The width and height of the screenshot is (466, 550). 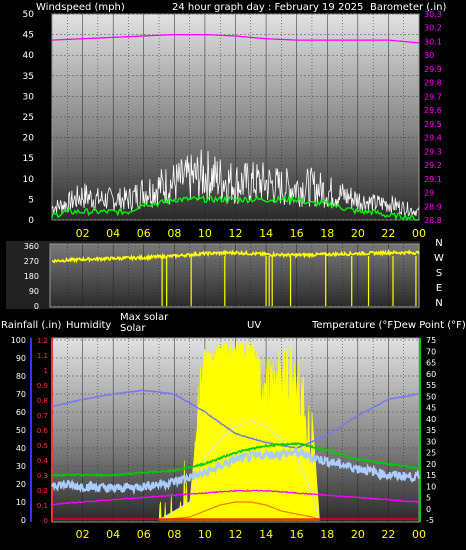 What do you see at coordinates (358, 233) in the screenshot?
I see `wind-x-tick-20: 20` at bounding box center [358, 233].